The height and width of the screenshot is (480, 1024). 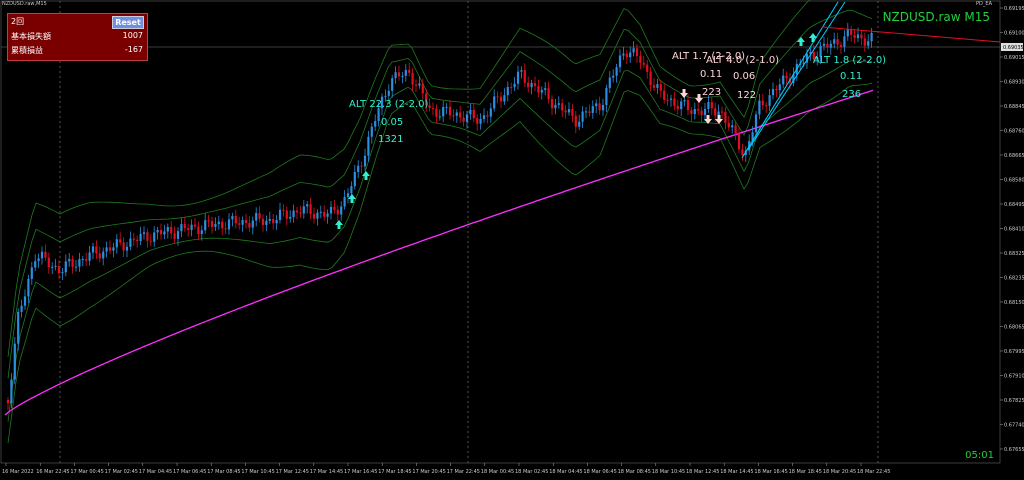 I want to click on time-tick-label: 17 Mar 06:45, so click(x=189, y=472).